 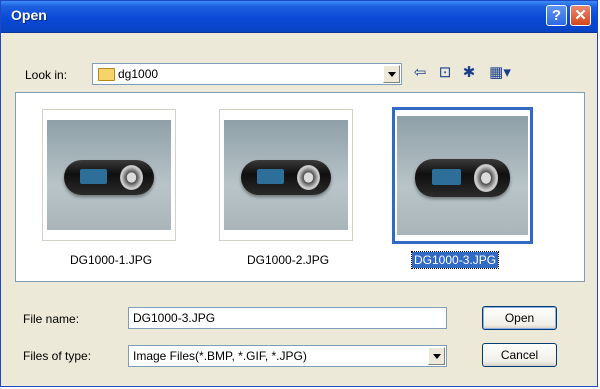 What do you see at coordinates (500, 73) in the screenshot?
I see `views-menu-icon: ▦▾` at bounding box center [500, 73].